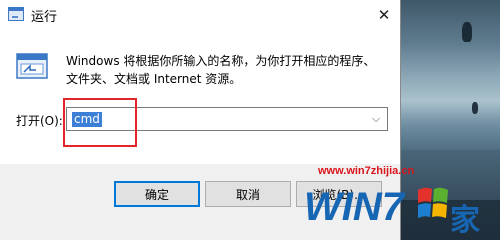 The width and height of the screenshot is (500, 240). I want to click on open-label: 打开(O):, so click(39, 121).